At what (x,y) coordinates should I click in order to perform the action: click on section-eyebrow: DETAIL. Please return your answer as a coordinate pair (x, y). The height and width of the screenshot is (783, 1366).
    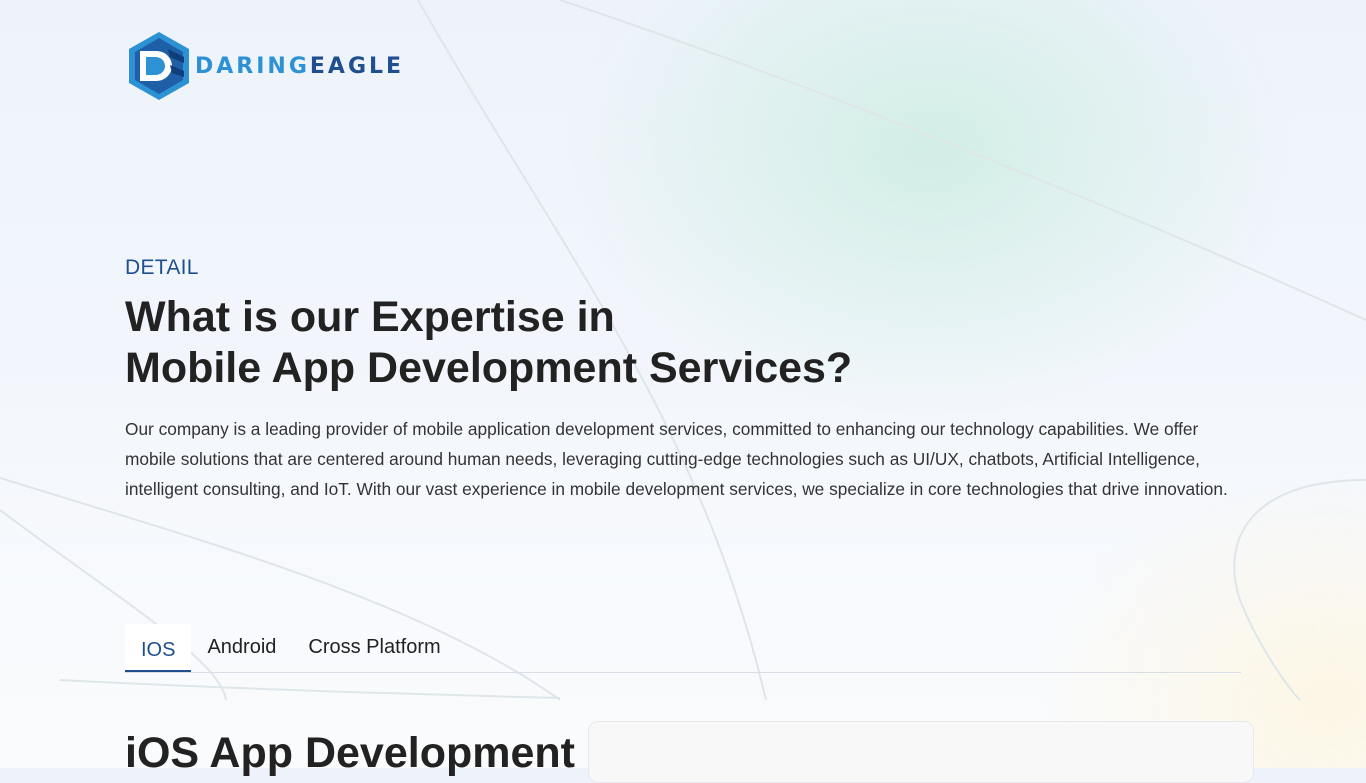
    Looking at the image, I should click on (162, 267).